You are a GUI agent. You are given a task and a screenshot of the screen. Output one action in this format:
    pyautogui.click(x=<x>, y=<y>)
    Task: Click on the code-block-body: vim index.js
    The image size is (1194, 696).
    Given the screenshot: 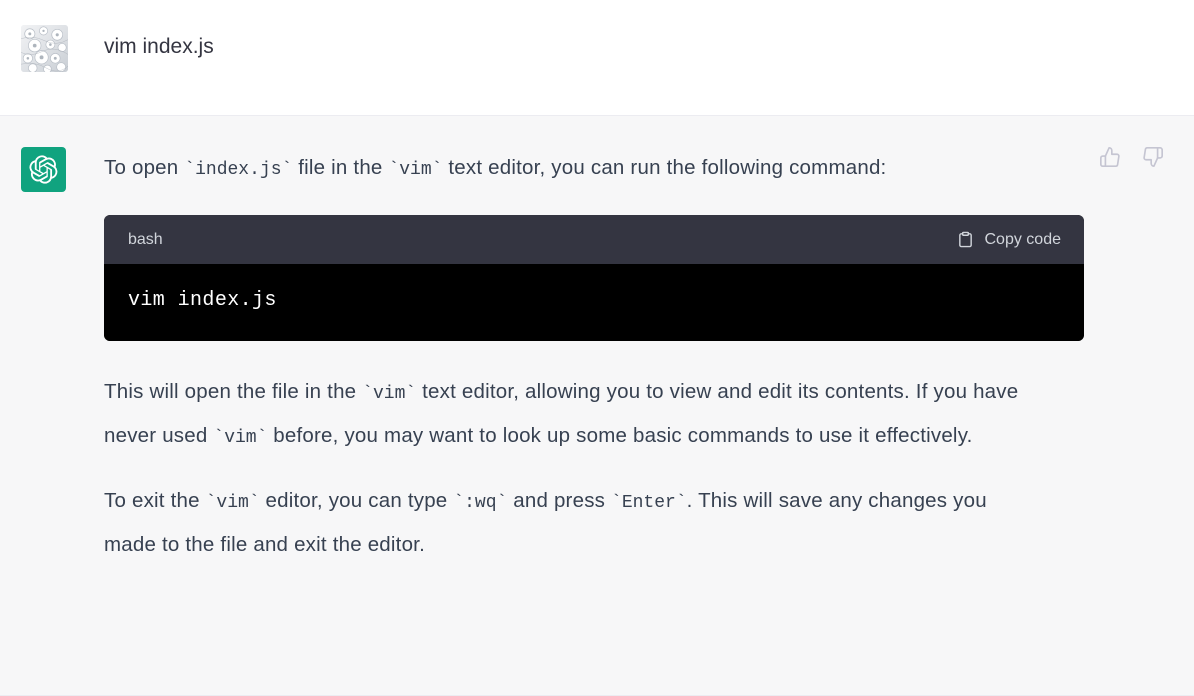 What is the action you would take?
    pyautogui.click(x=594, y=302)
    